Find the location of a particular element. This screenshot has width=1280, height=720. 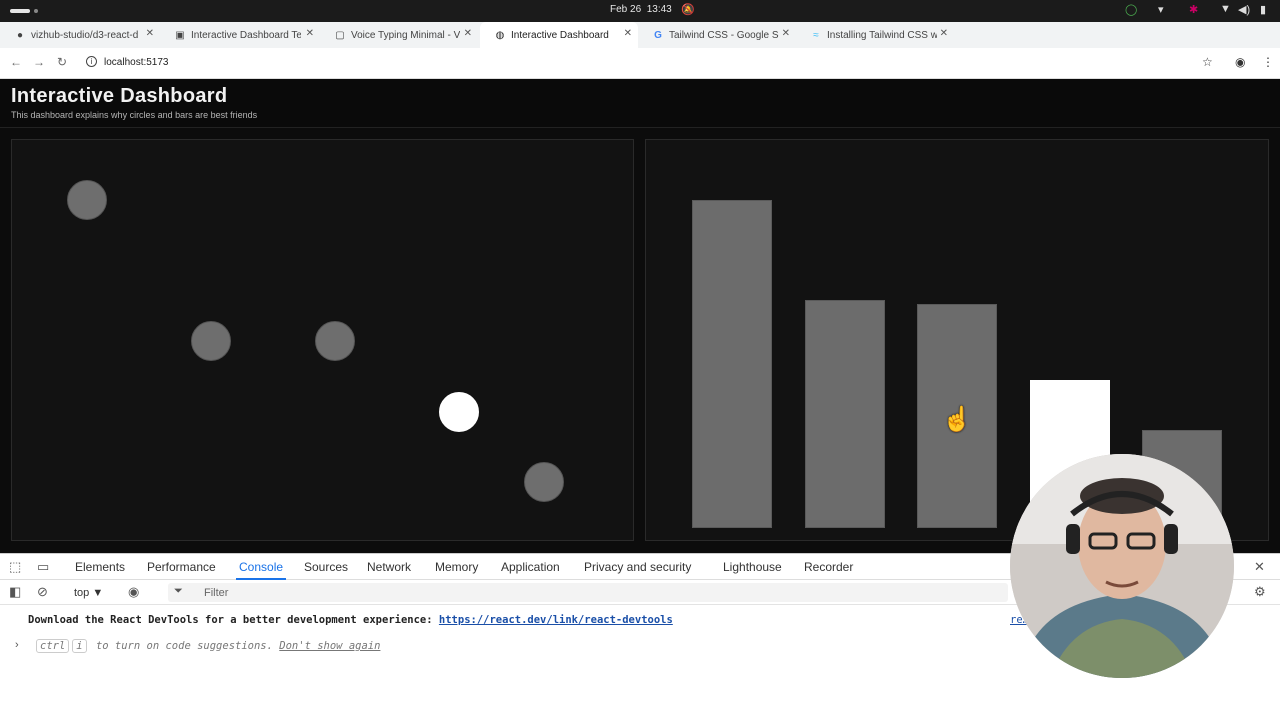

shield-icon: ▾ is located at coordinates (1161, 9).